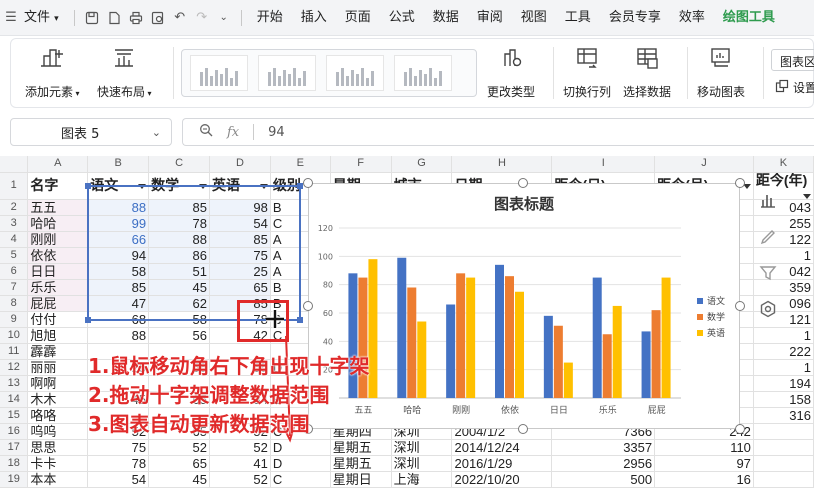 This screenshot has height=492, width=814. I want to click on cell: 56, so click(179, 335).